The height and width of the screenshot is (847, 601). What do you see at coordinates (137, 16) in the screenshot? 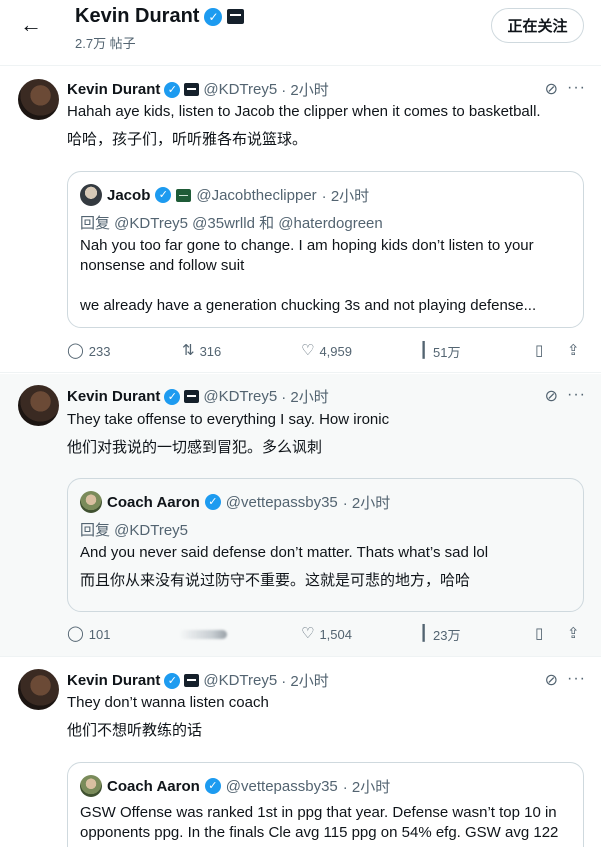
I see `profile-name: Kevin Durant` at bounding box center [137, 16].